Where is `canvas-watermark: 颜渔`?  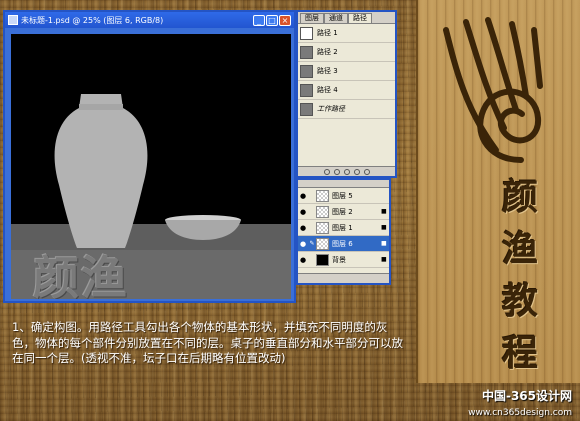
canvas-watermark: 颜渔 is located at coordinates (81, 275).